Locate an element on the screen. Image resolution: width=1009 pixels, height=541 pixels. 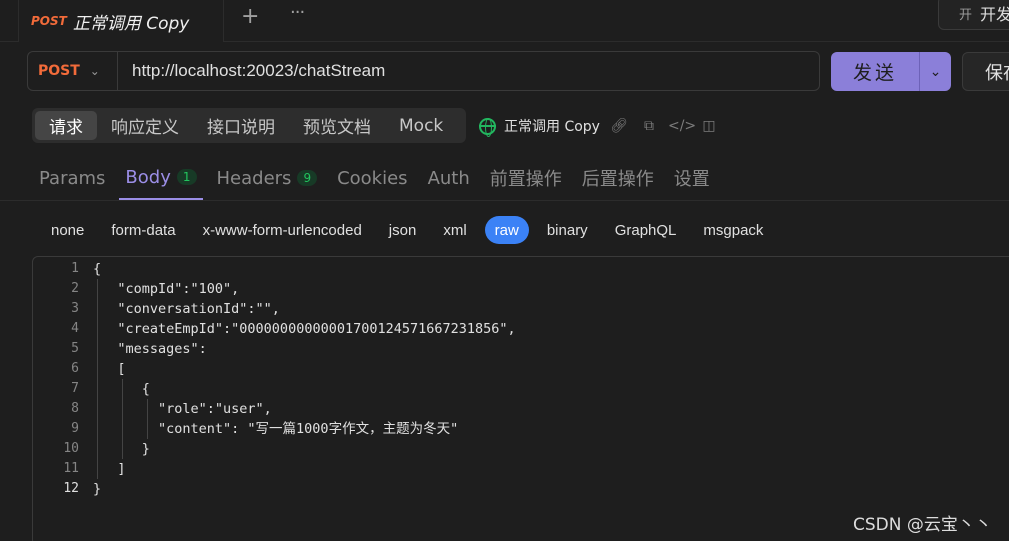
subtab-pre-request: 前置操作 is located at coordinates (526, 178).